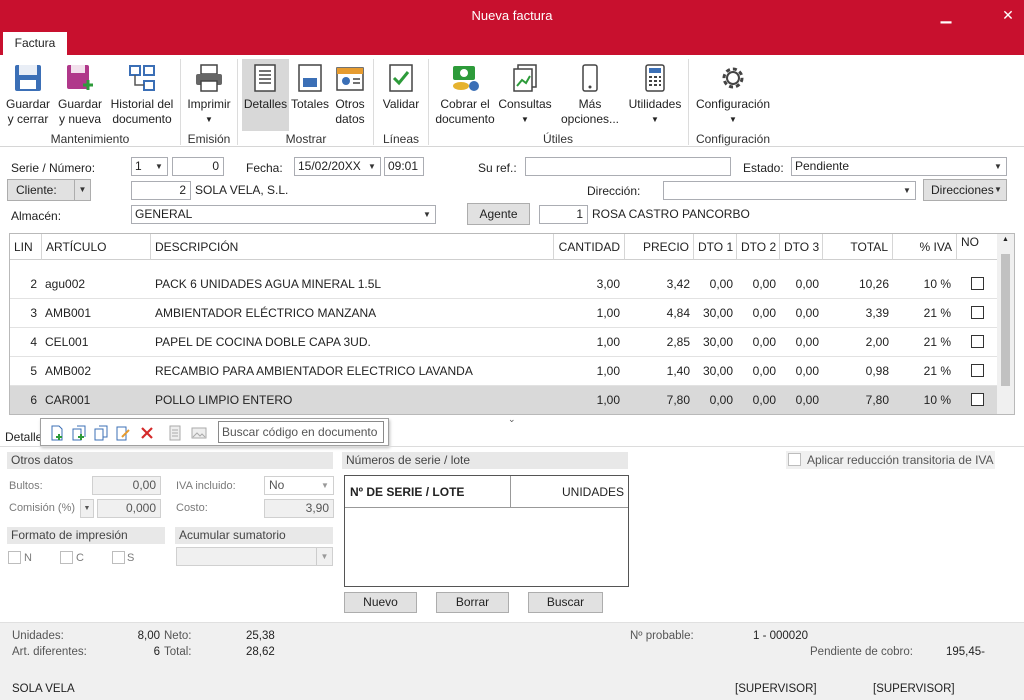  Describe the element at coordinates (23, 437) in the screenshot. I see `detalle-tab: Detalle` at that location.